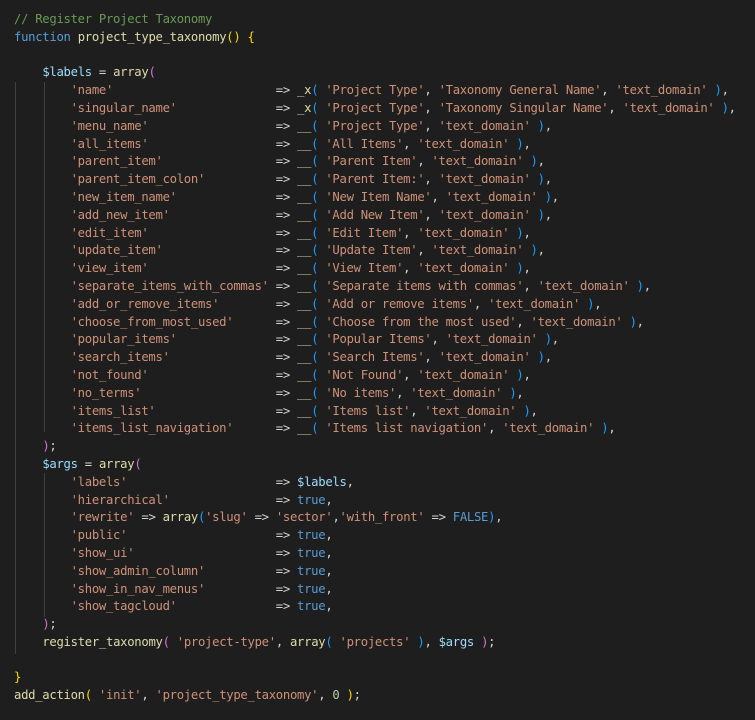 The image size is (755, 720). I want to click on code-token: 'choose_from_most_used', so click(152, 321).